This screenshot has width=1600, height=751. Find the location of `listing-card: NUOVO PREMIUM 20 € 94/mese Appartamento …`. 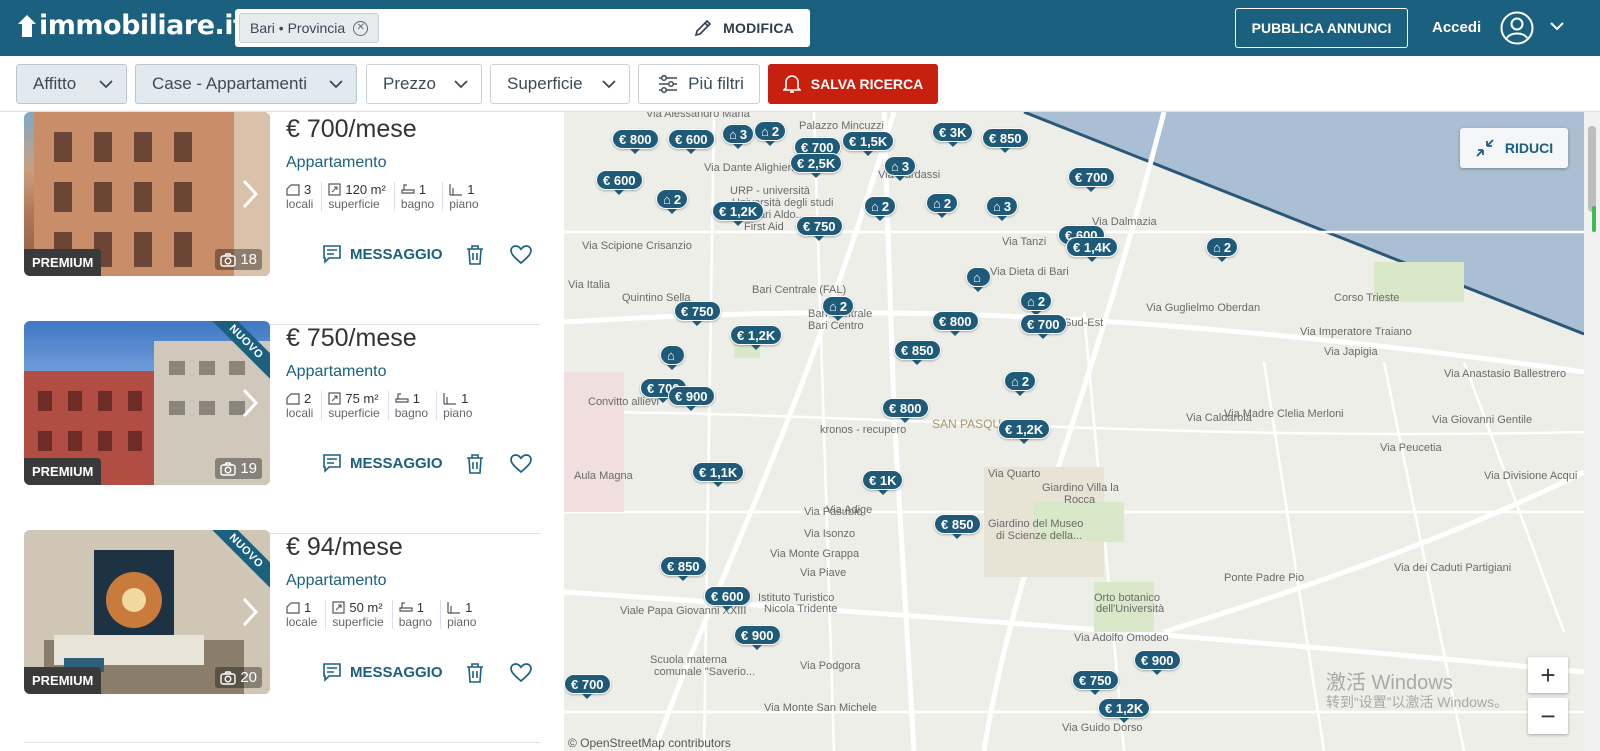

listing-card: NUOVO PREMIUM 20 € 94/mese Appartamento … is located at coordinates (282, 636).